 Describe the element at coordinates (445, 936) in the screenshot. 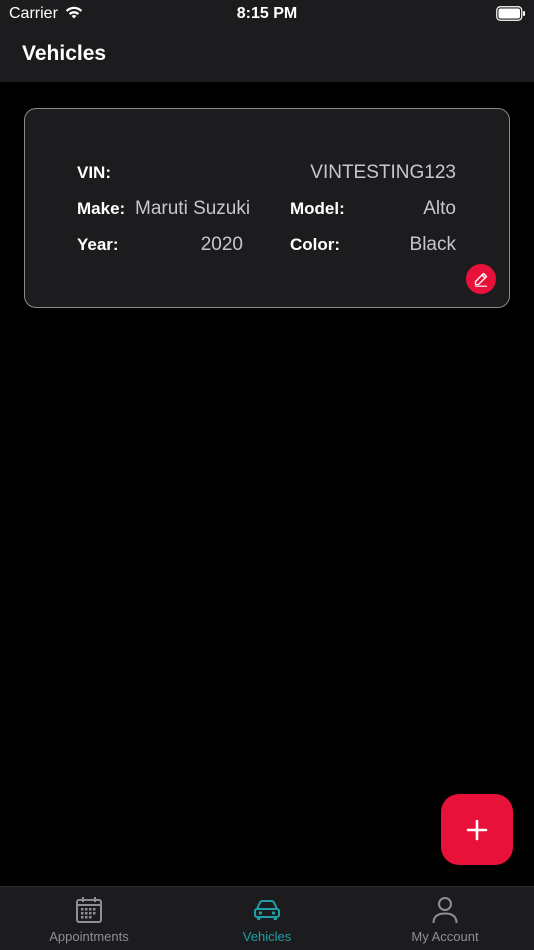

I see `tab-label-my-account: My Account` at that location.